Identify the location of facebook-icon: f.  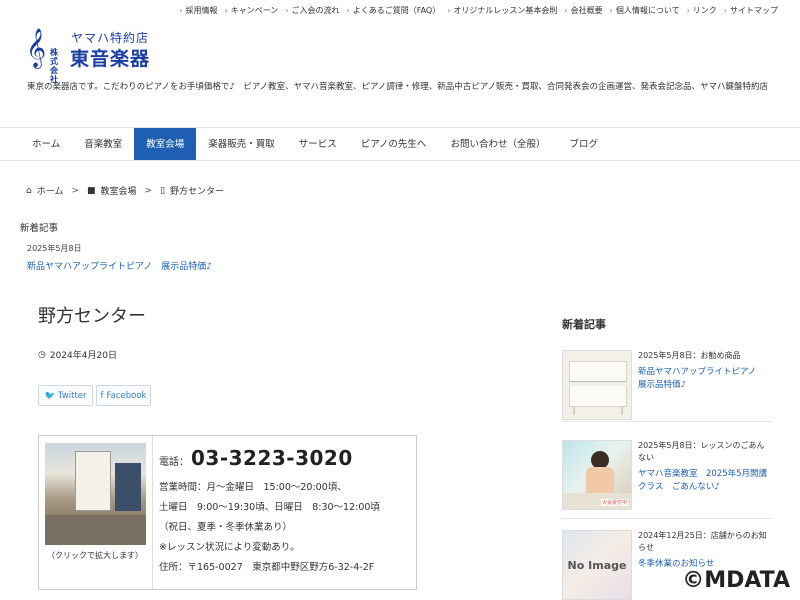
(102, 395).